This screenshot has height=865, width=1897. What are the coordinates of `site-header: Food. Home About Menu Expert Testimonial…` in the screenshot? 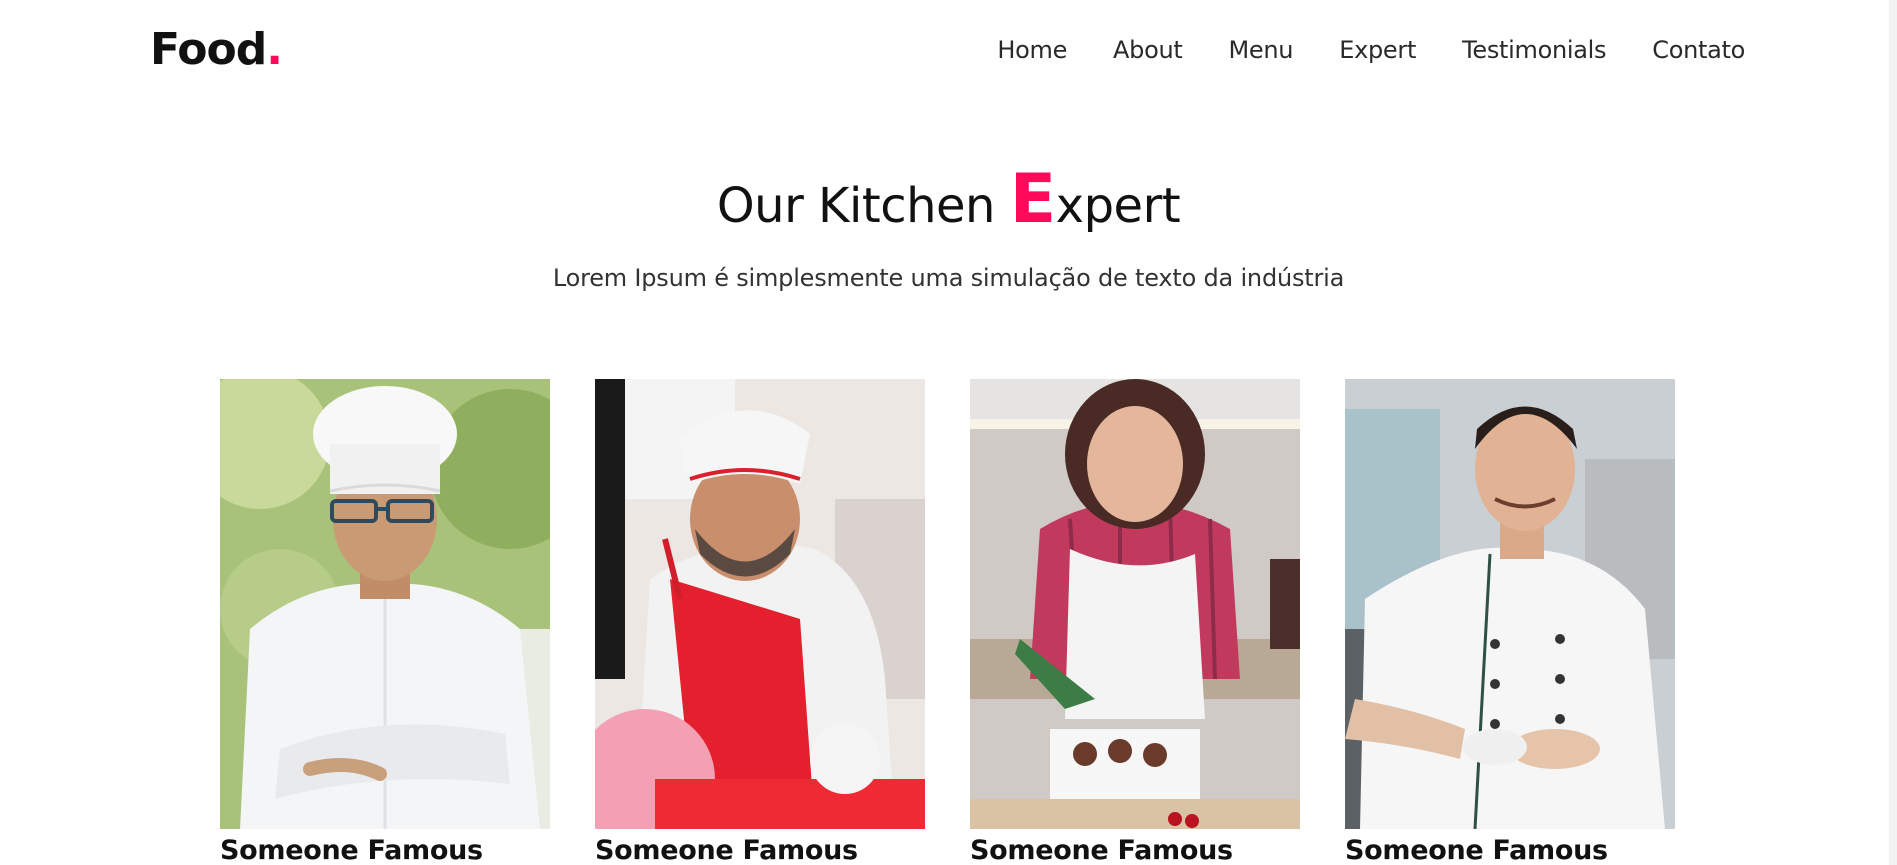 It's located at (948, 50).